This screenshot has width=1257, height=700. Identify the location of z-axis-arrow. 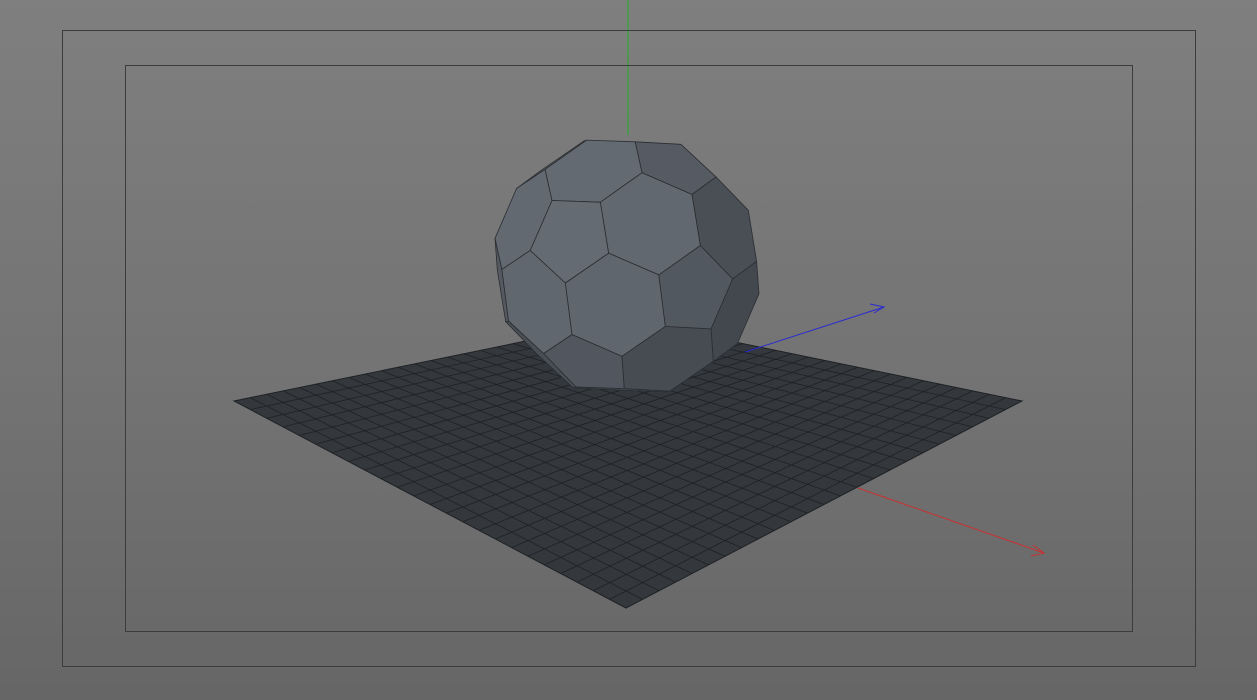
(877, 308).